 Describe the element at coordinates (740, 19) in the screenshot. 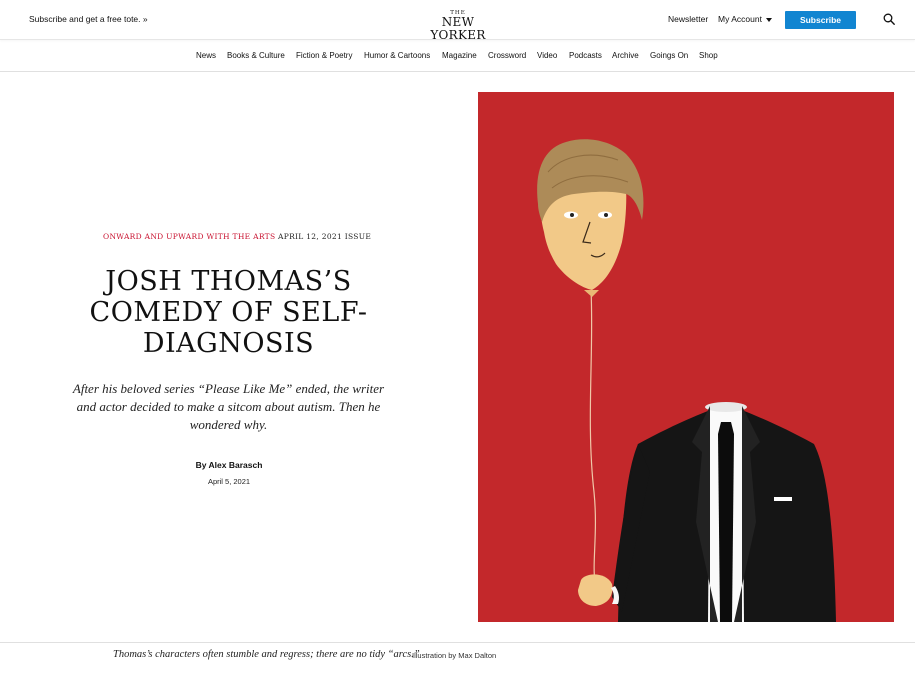

I see `my-account-link: My Account` at that location.